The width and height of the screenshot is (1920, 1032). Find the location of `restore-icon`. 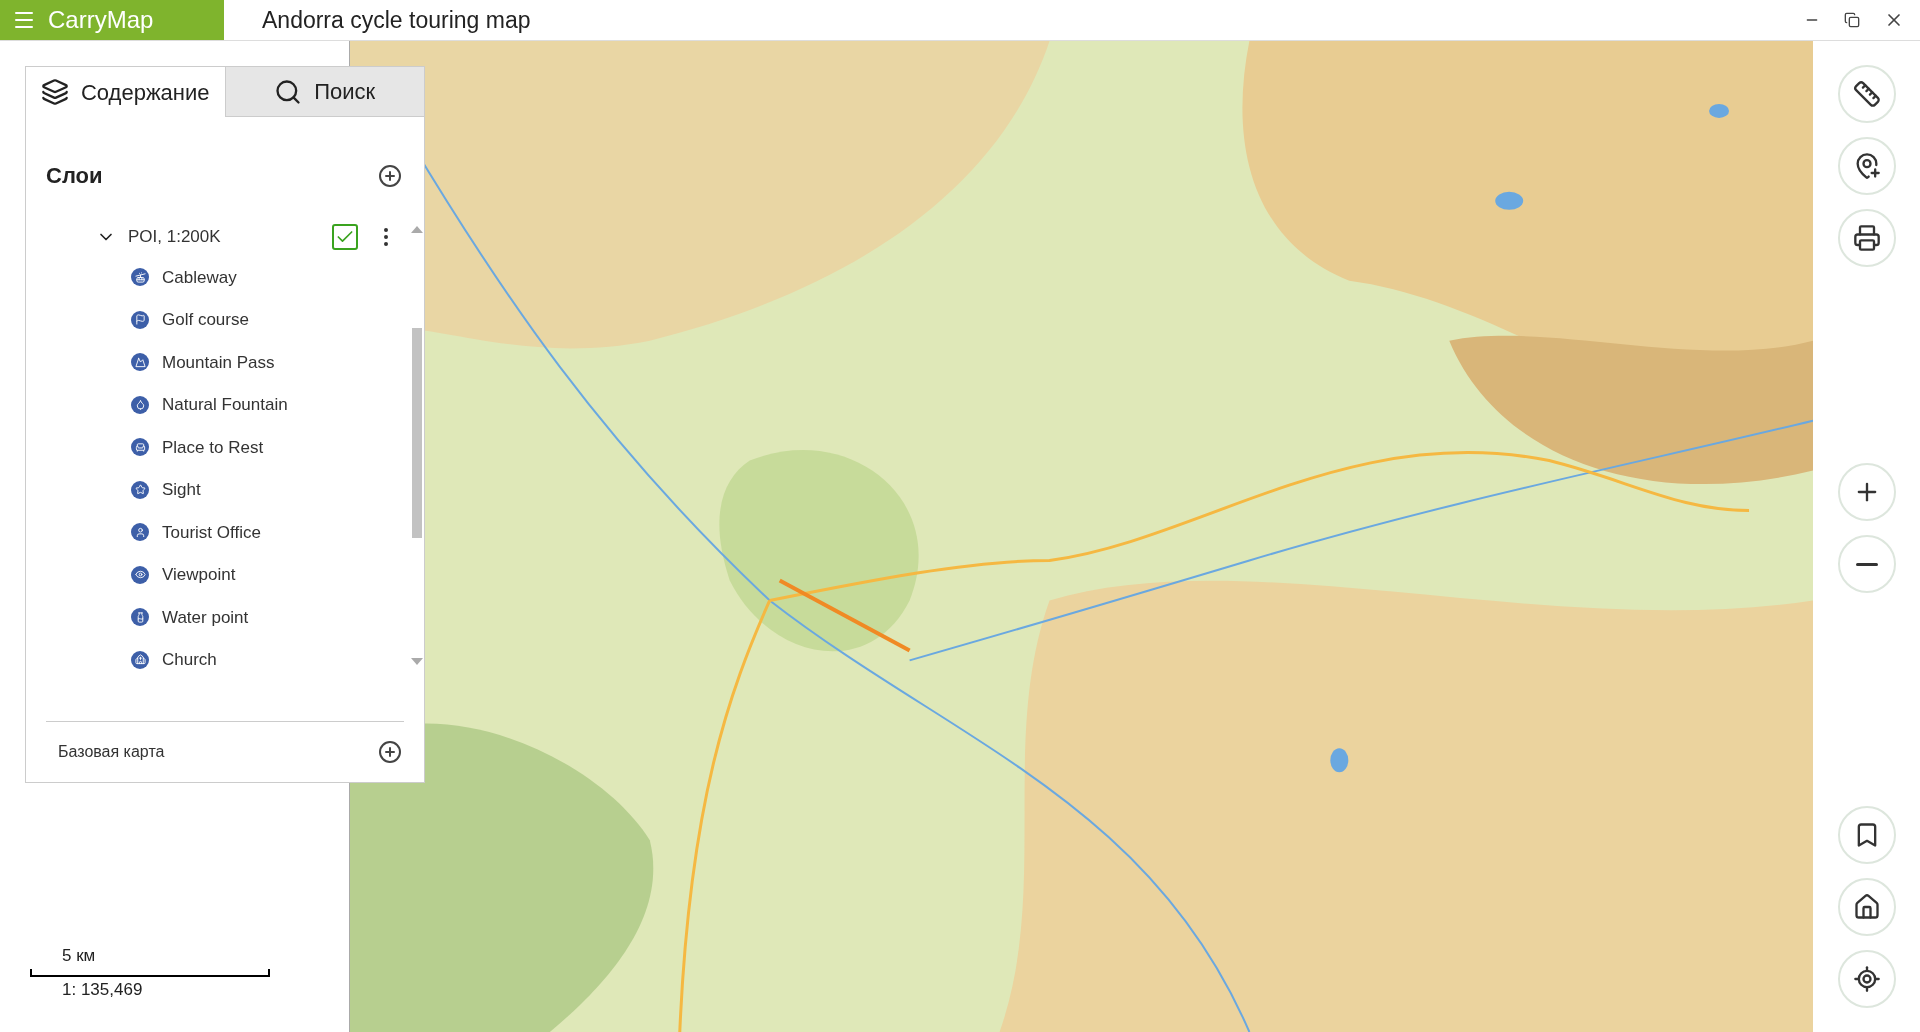

restore-icon is located at coordinates (1852, 20).